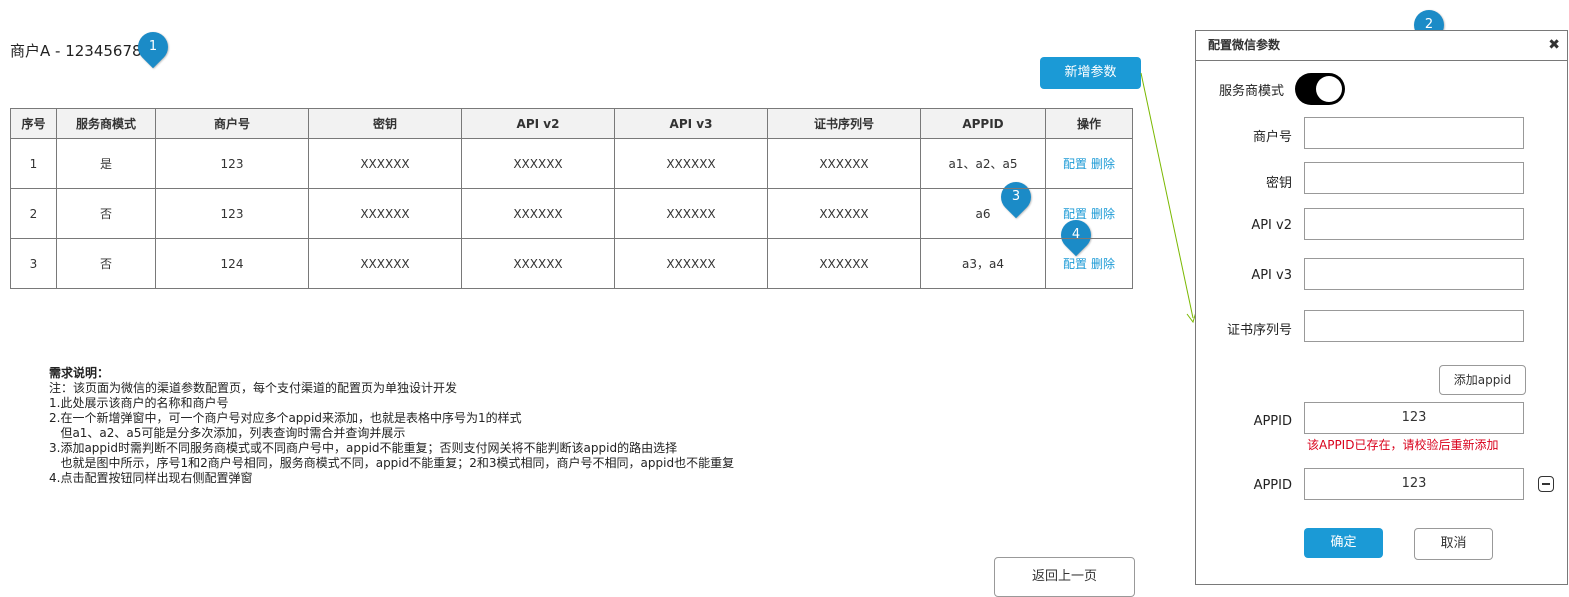 Image resolution: width=1569 pixels, height=597 pixels. What do you see at coordinates (1453, 544) in the screenshot?
I see `cancel-button: 取消` at bounding box center [1453, 544].